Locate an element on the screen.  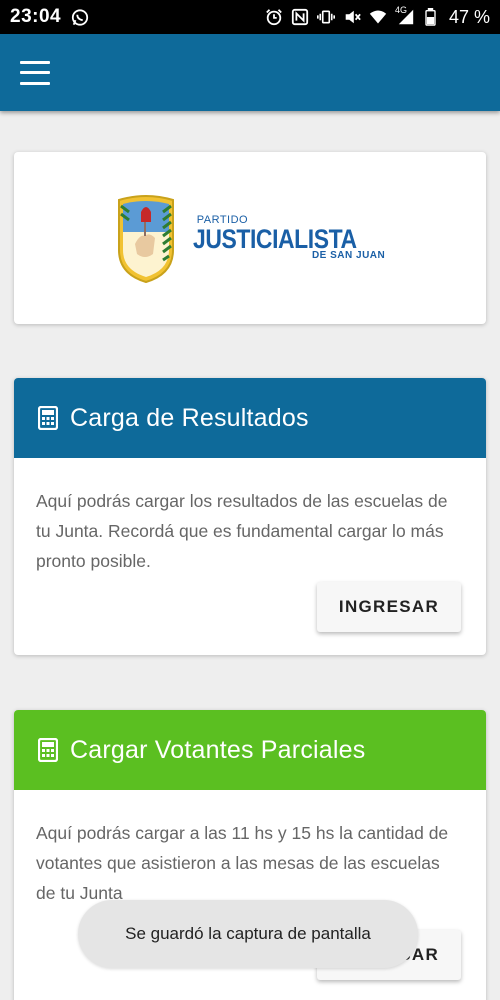
ingresar-resultados-button: INGRESAR is located at coordinates (389, 607).